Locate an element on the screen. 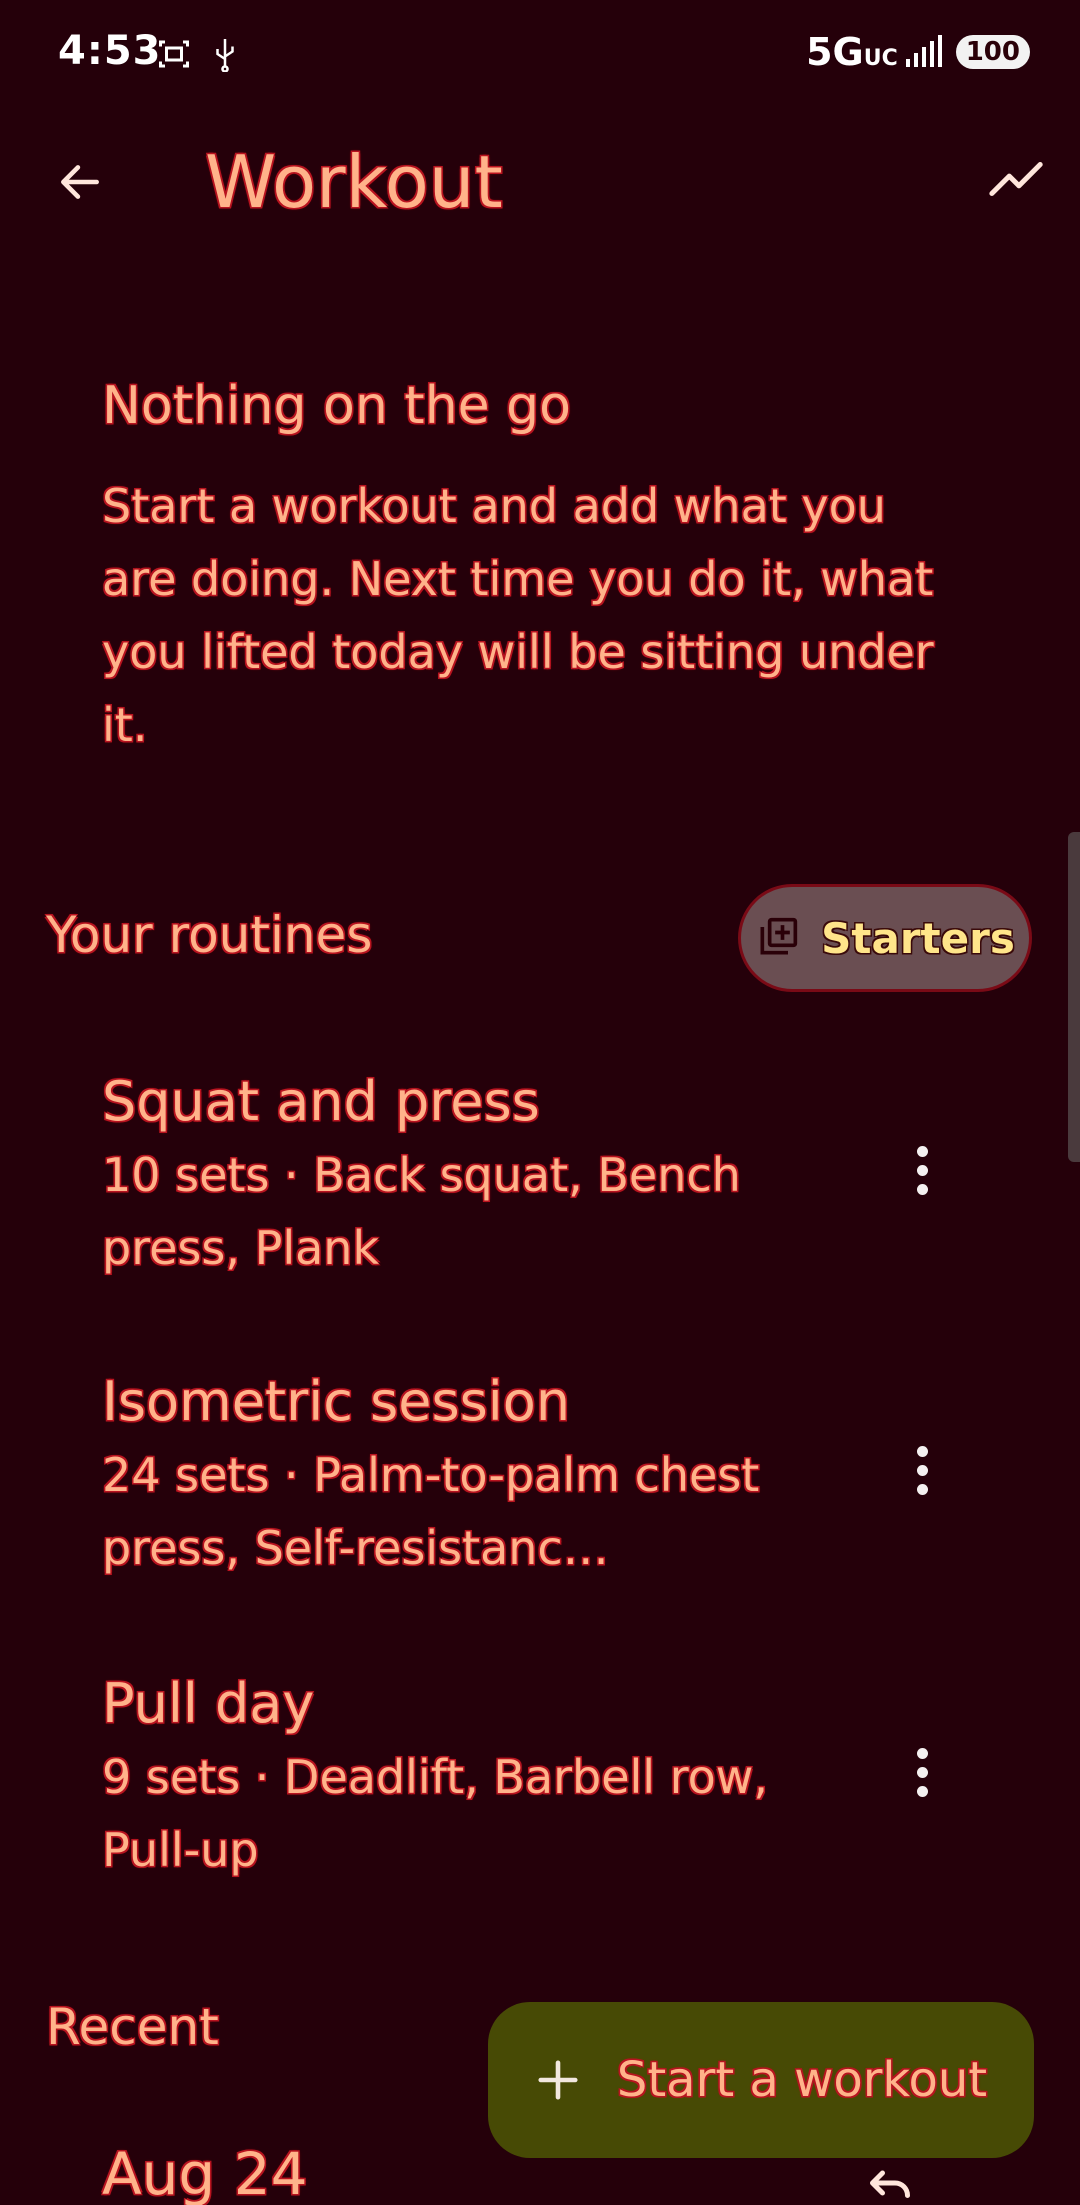 This screenshot has height=2205, width=1080. routine-description: 10 sets · Back squat, Bench press, Plank is located at coordinates (421, 1211).